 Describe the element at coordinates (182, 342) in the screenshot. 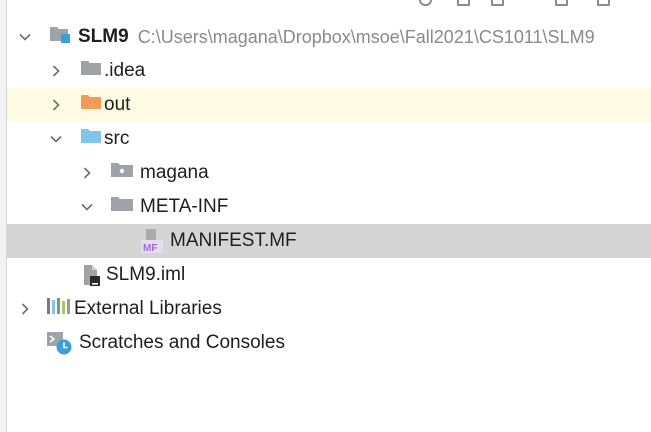

I see `tree-label-scratches: Scratches and Consoles` at that location.